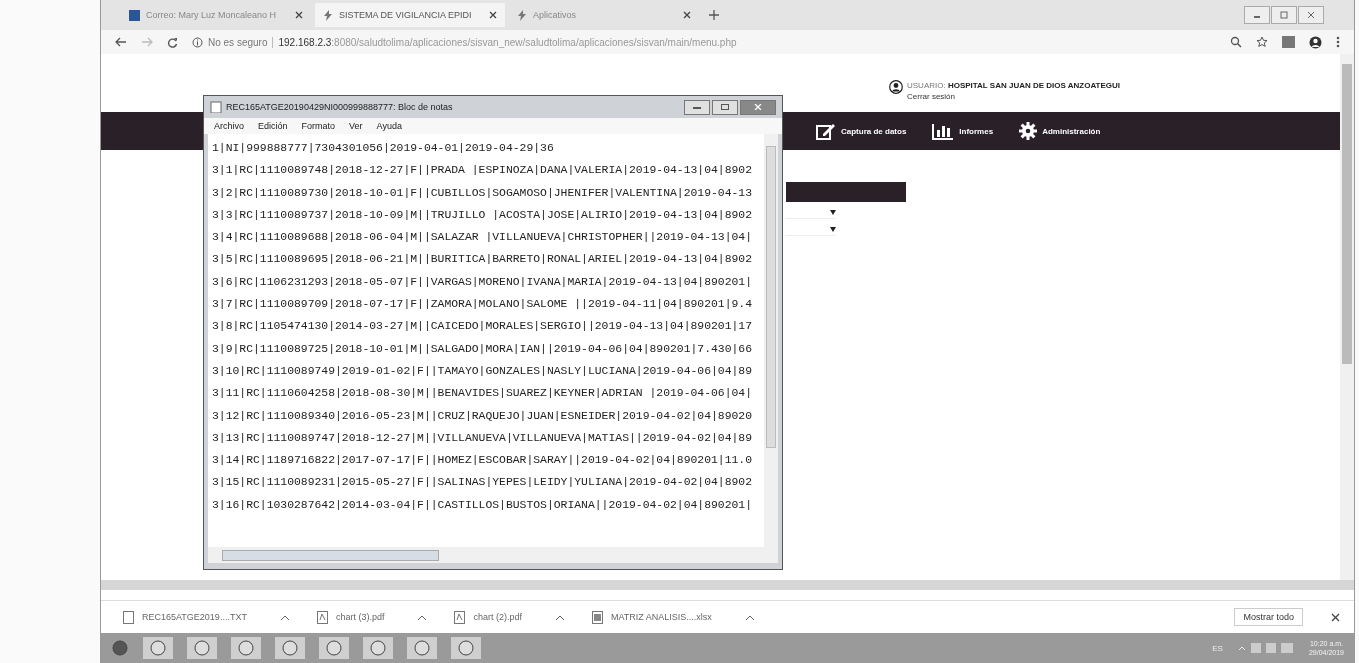  I want to click on text-line: 3|1|RC|1110089748|2018-12-27|F||PRADA |ESPINOZA|DANA|VALERIA|2019-04-13|04|8902, so click(482, 171).